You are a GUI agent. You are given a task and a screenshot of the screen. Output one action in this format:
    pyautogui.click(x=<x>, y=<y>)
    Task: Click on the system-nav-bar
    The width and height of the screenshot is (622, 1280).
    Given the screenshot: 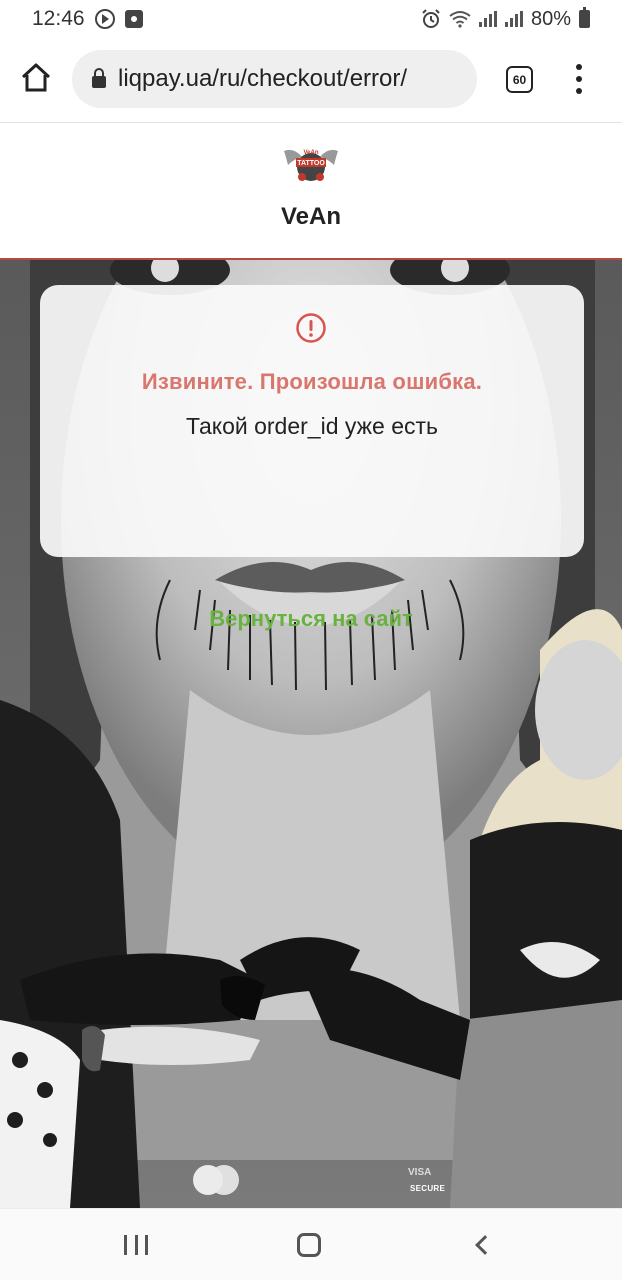 What is the action you would take?
    pyautogui.click(x=311, y=1244)
    